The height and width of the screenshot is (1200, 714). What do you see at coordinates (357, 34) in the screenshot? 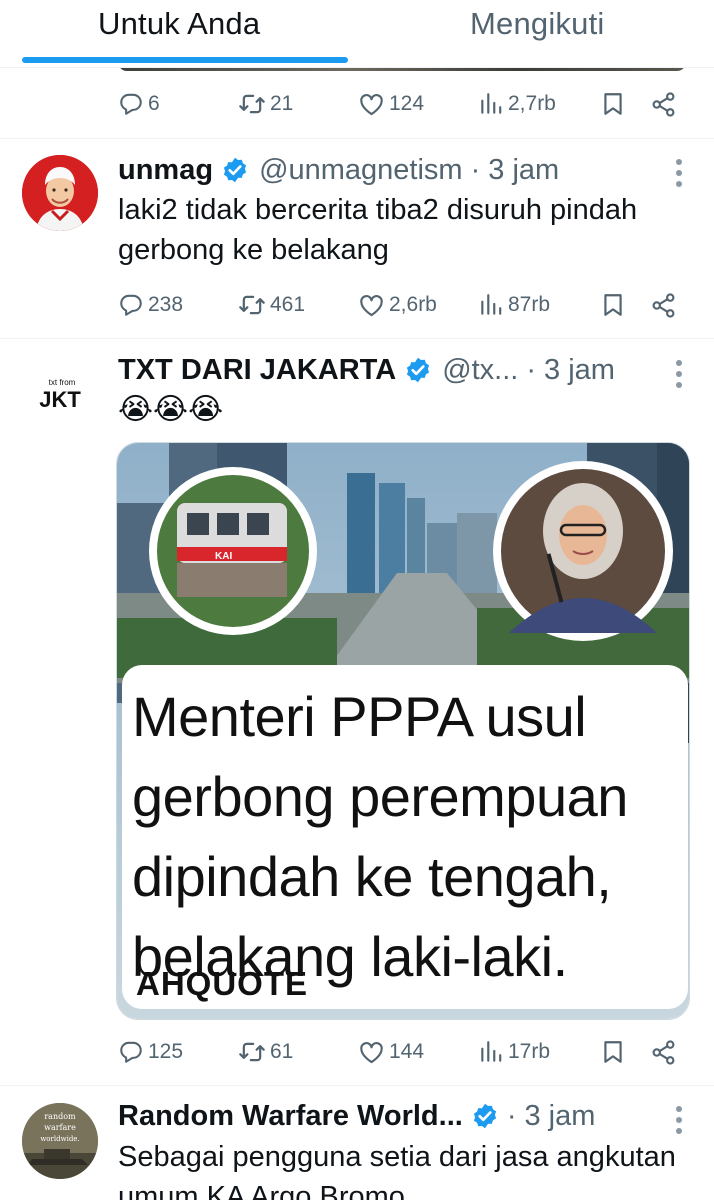
I see `timeline-tabs: Untuk Anda Mengikuti` at bounding box center [357, 34].